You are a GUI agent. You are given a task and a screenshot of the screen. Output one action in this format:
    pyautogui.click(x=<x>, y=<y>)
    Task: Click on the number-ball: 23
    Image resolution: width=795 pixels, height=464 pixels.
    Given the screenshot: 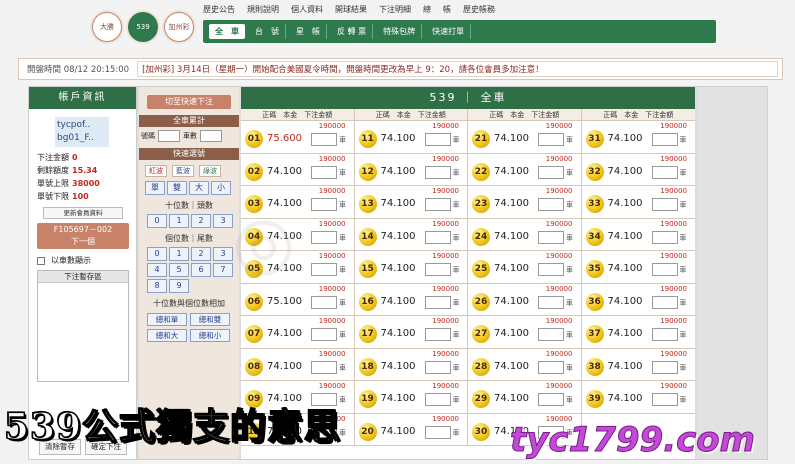 What is the action you would take?
    pyautogui.click(x=481, y=204)
    